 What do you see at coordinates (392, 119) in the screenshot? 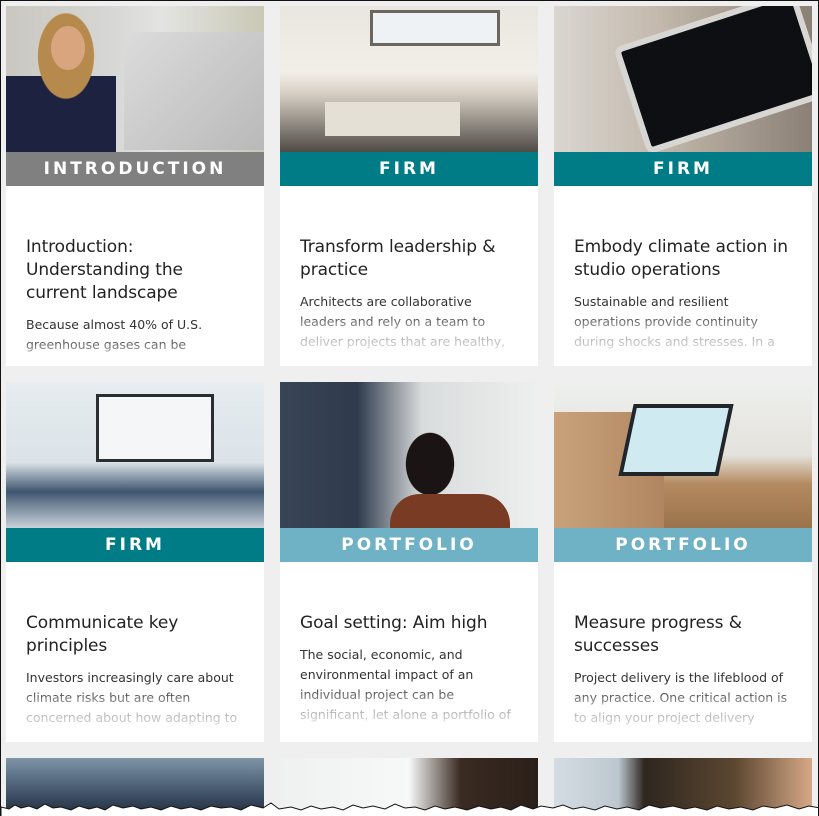
I see `meeting-table-shape` at bounding box center [392, 119].